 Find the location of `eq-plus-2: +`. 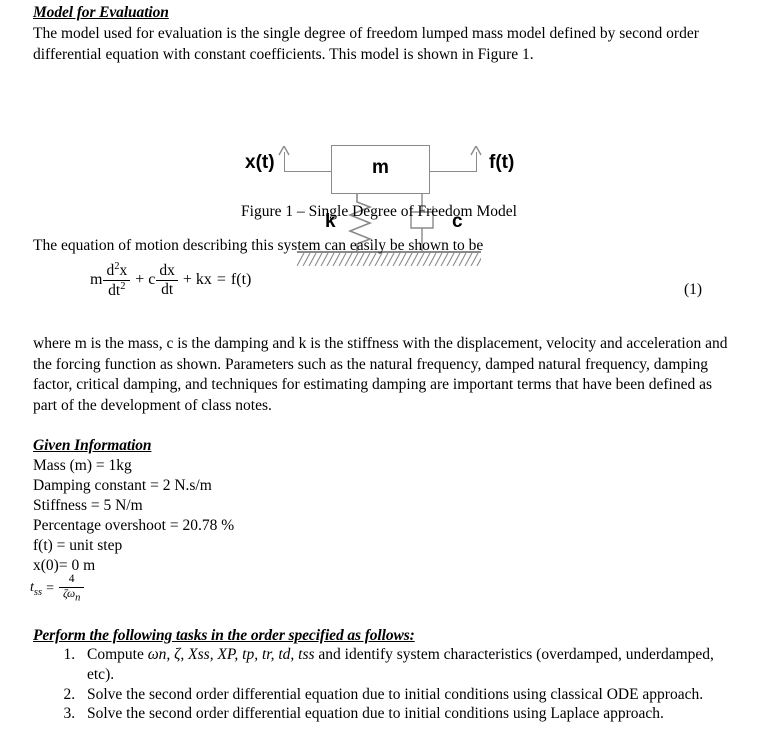

eq-plus-2: + is located at coordinates (187, 280).